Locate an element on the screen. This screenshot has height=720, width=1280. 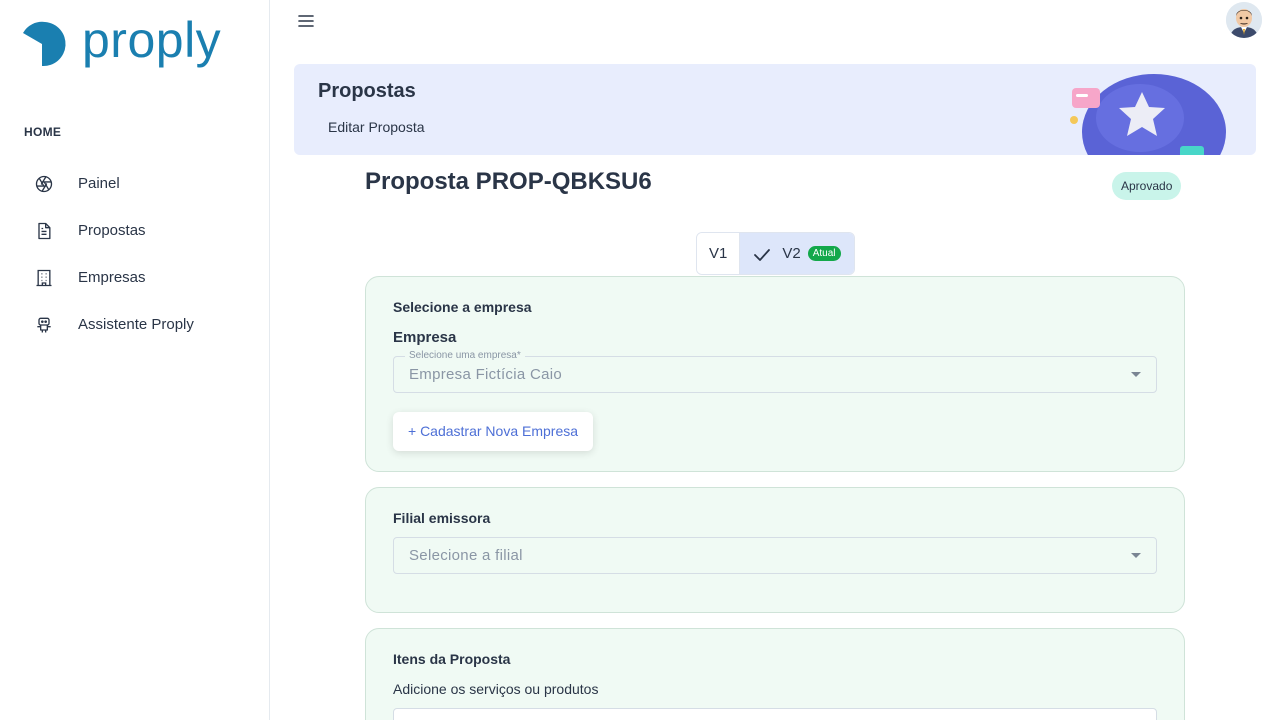
user-avatar-icon is located at coordinates (1244, 20).